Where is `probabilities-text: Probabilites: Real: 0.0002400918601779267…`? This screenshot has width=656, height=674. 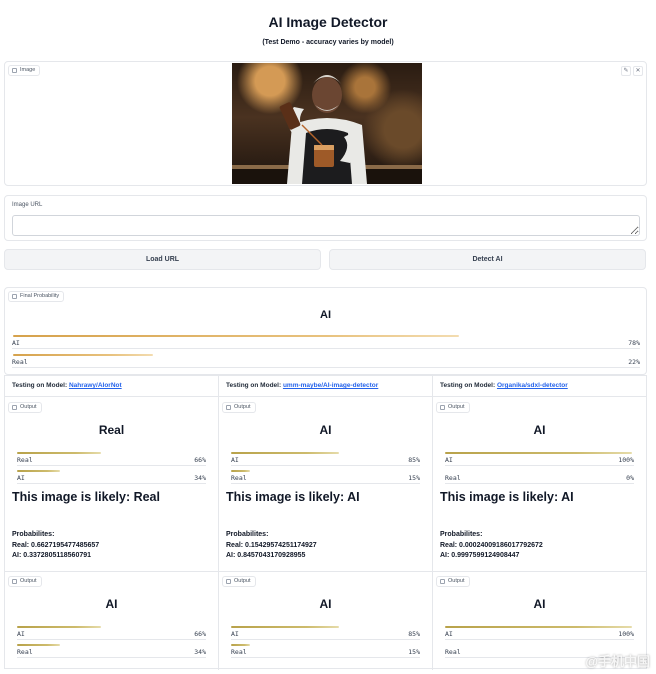 probabilities-text: Probabilites: Real: 0.0002400918601779267… is located at coordinates (491, 546).